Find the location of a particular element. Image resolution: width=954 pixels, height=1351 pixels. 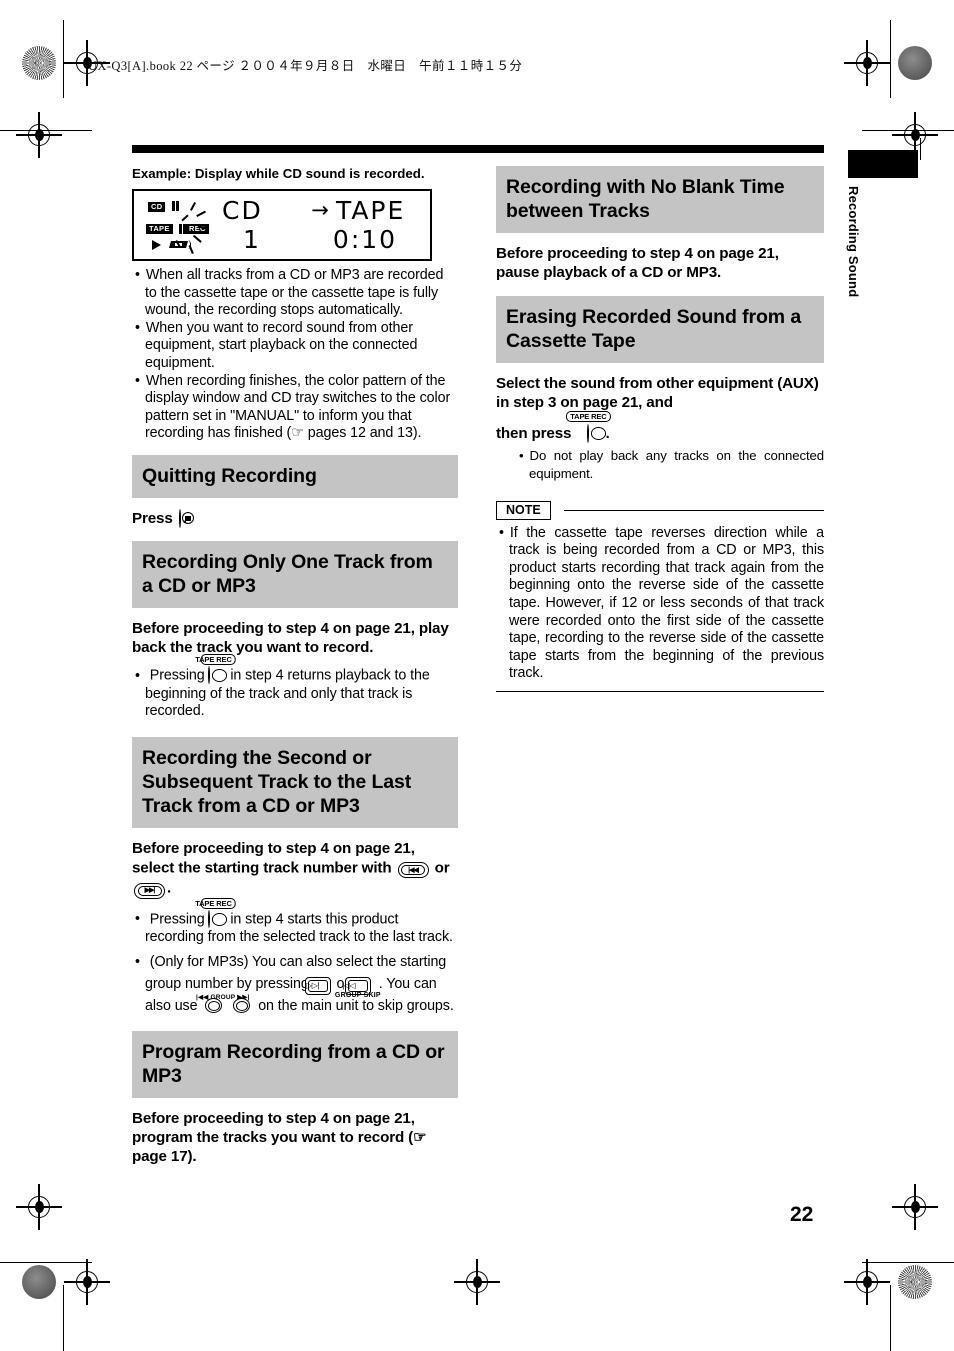

press-label: Press is located at coordinates (152, 518).